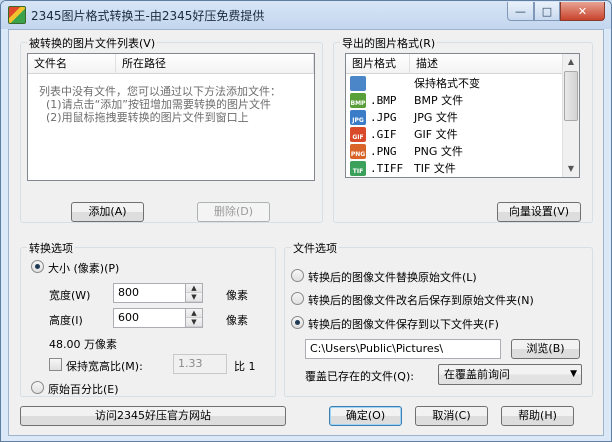 This screenshot has height=442, width=612. What do you see at coordinates (383, 117) in the screenshot?
I see `format-name: .JPG` at bounding box center [383, 117].